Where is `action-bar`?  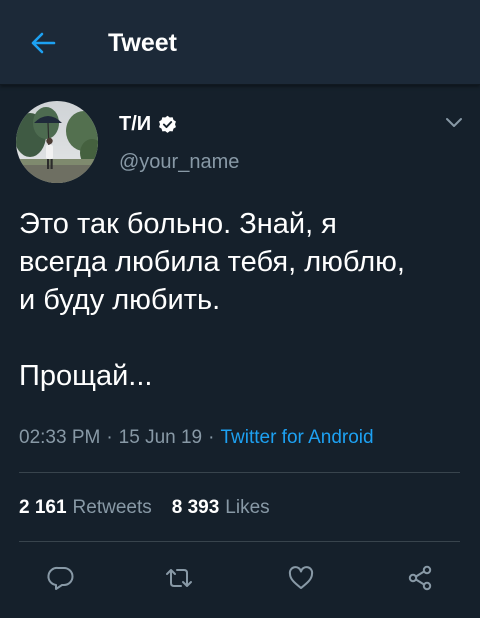 action-bar is located at coordinates (240, 578).